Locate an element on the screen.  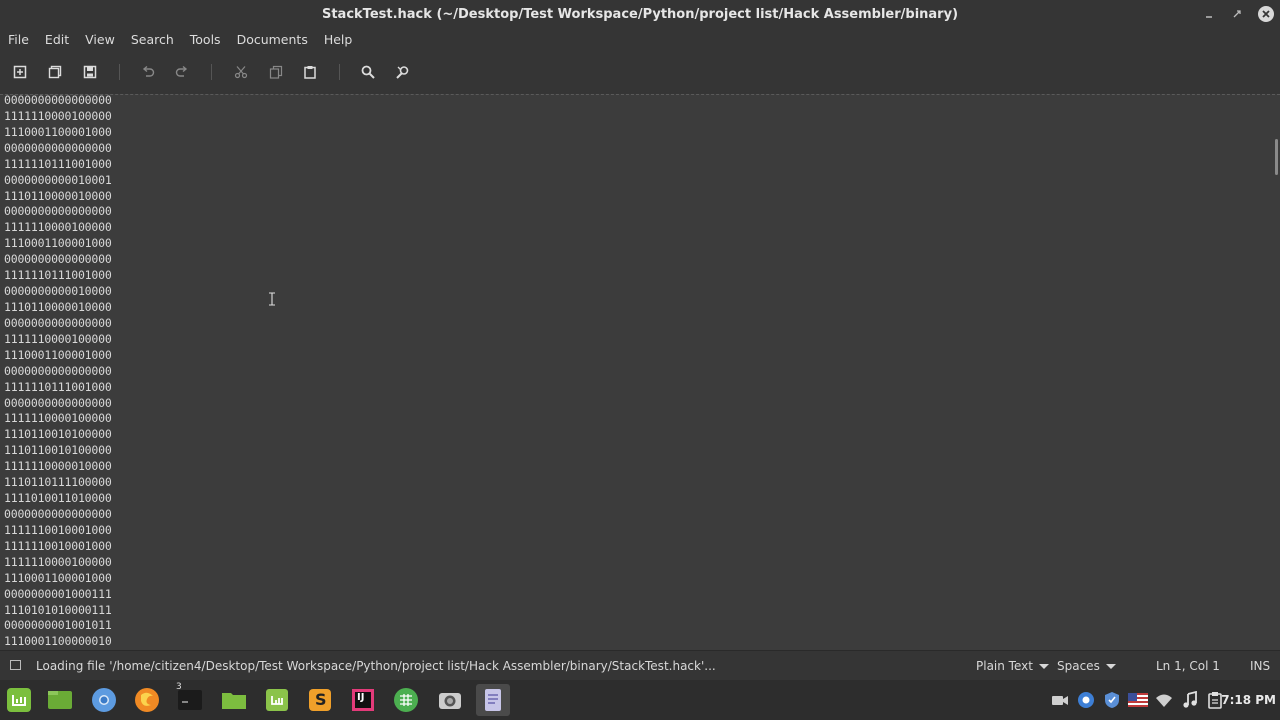
close-icon is located at coordinates (1266, 14).